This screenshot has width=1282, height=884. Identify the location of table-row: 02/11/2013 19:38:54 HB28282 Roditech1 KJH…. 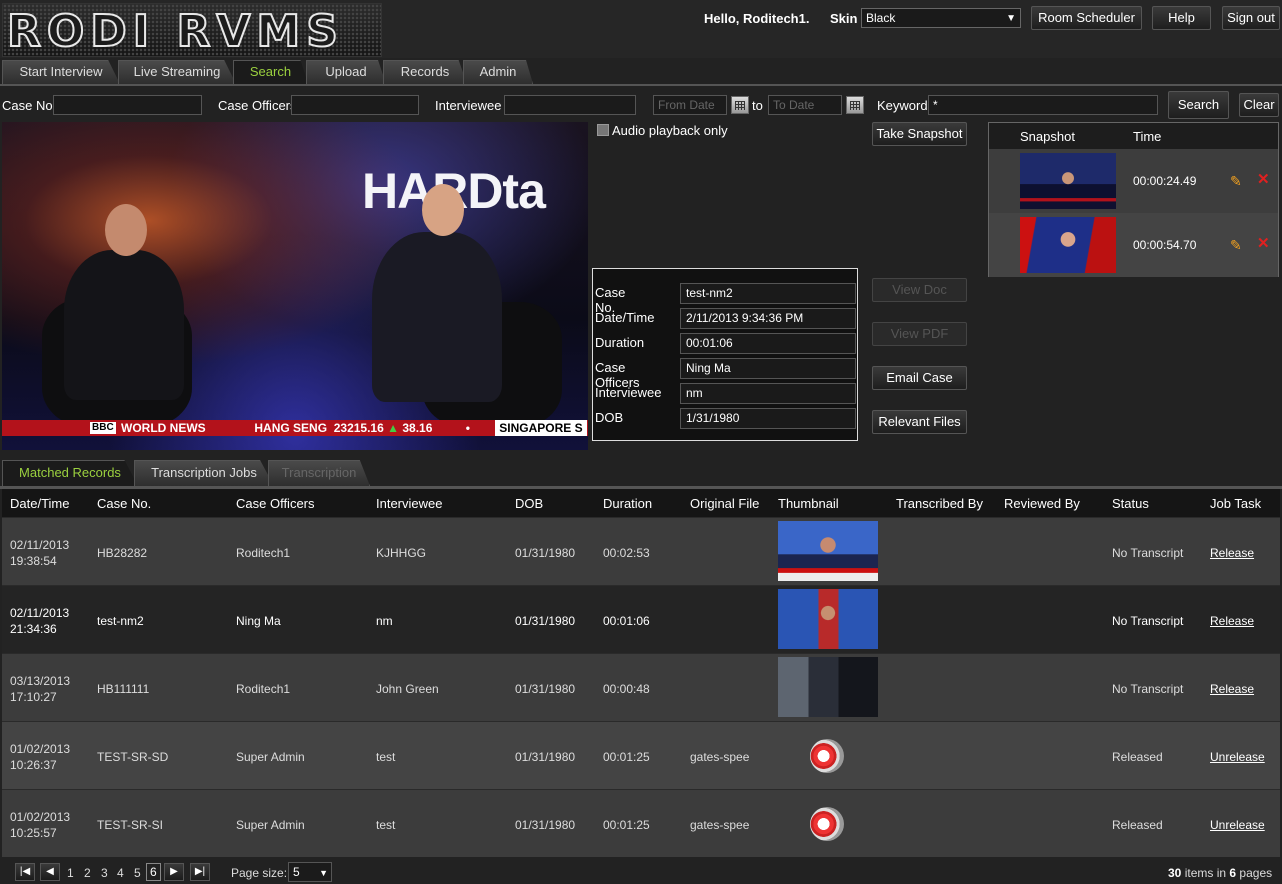
(641, 551).